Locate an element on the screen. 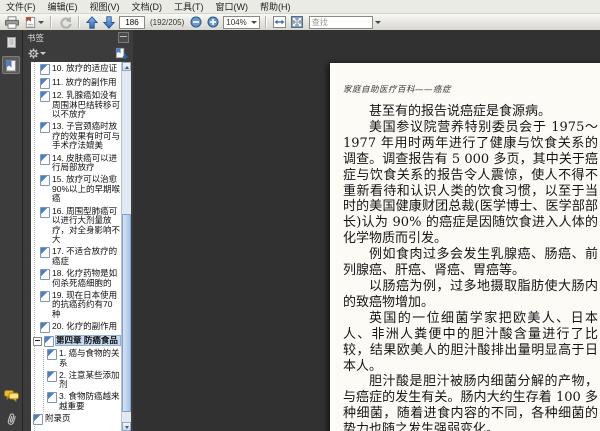 This screenshot has height=431, width=600. zoom-in-icon is located at coordinates (213, 22).